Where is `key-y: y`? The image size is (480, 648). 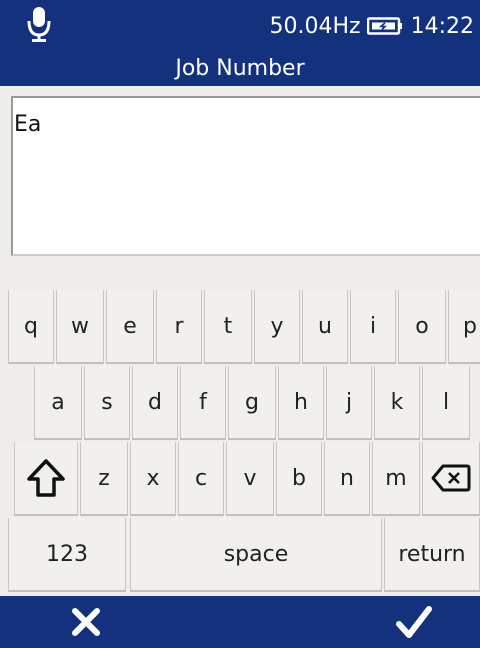
key-y: y is located at coordinates (277, 327).